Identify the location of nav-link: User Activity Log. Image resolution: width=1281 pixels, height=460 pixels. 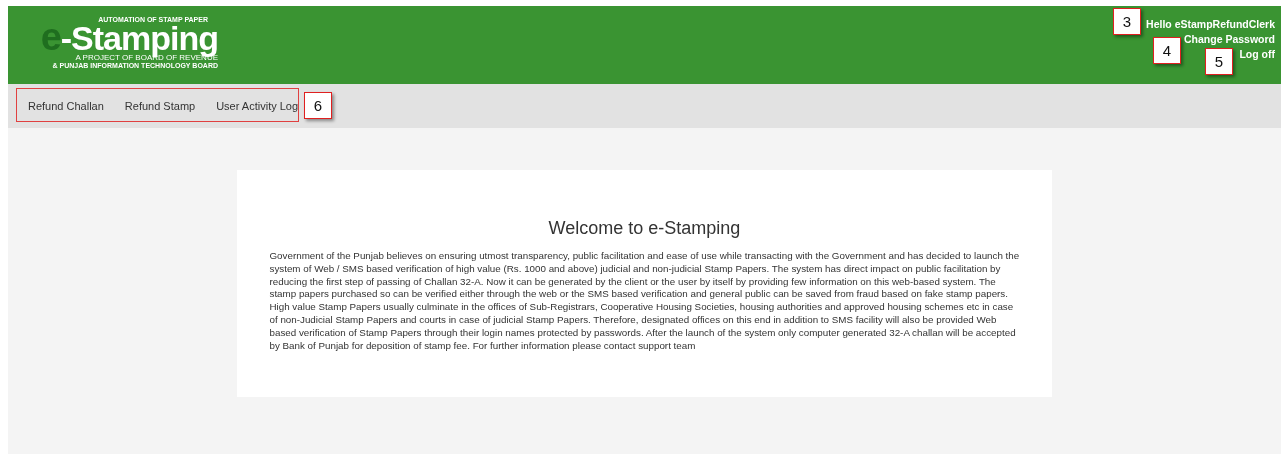
(257, 106).